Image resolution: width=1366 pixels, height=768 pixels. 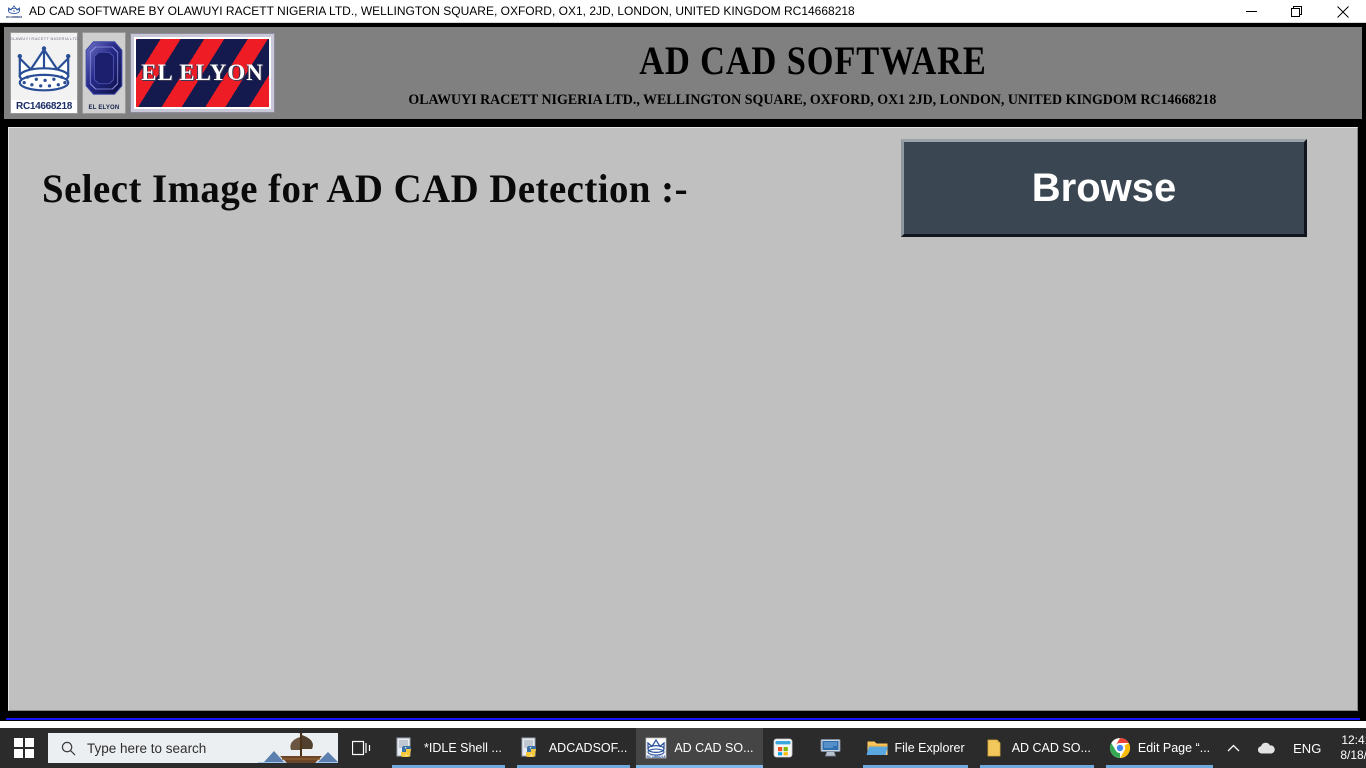 I want to click on el-elyon-banner-logo: EL ELYON, so click(x=202, y=73).